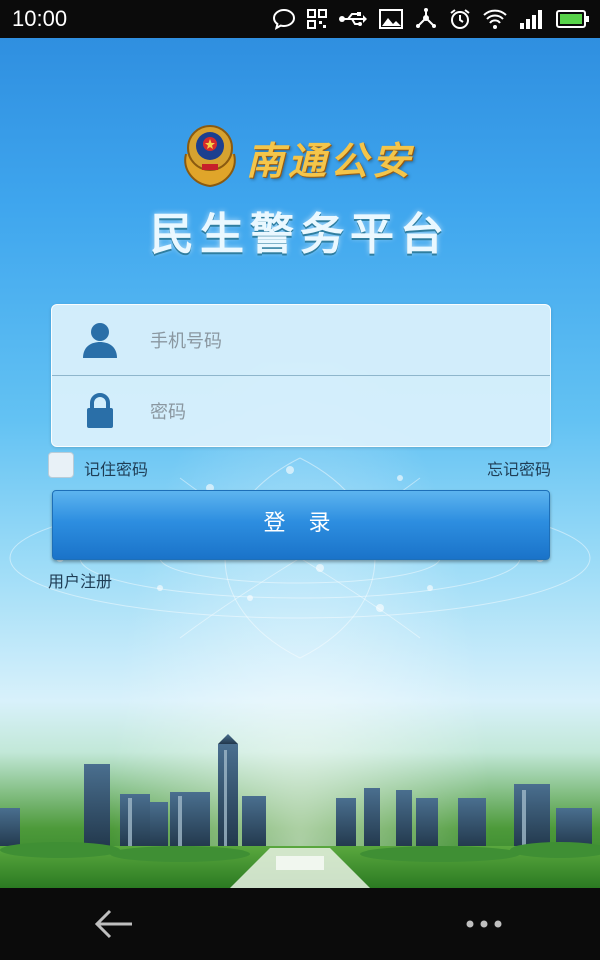 This screenshot has height=960, width=600. Describe the element at coordinates (61, 465) in the screenshot. I see `remember-password-checkbox` at that location.